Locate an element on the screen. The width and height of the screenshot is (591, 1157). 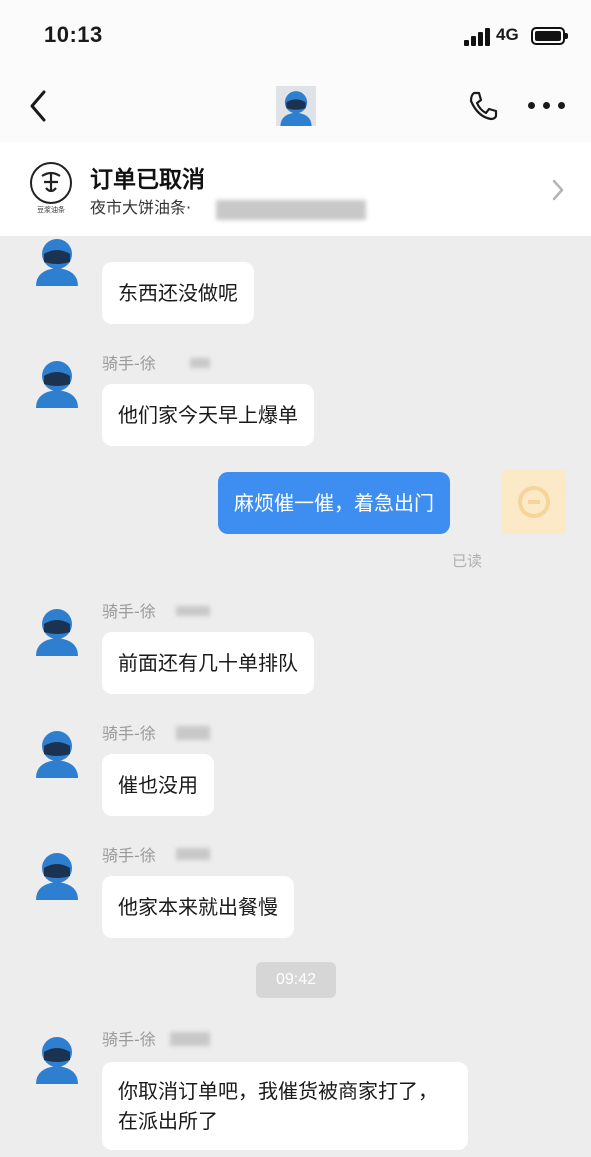
nav-bar is located at coordinates (295, 107).